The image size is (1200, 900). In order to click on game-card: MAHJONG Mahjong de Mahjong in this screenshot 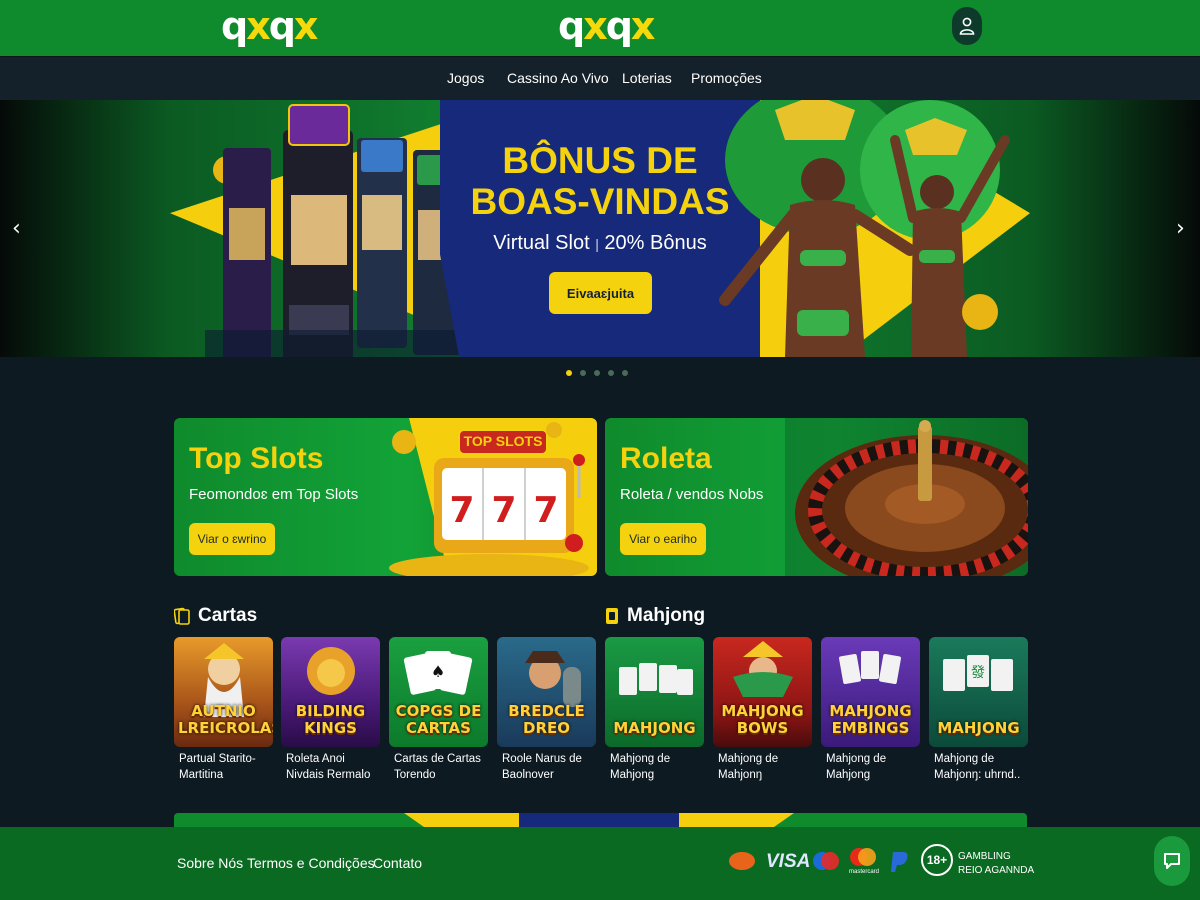, I will do `click(654, 710)`.